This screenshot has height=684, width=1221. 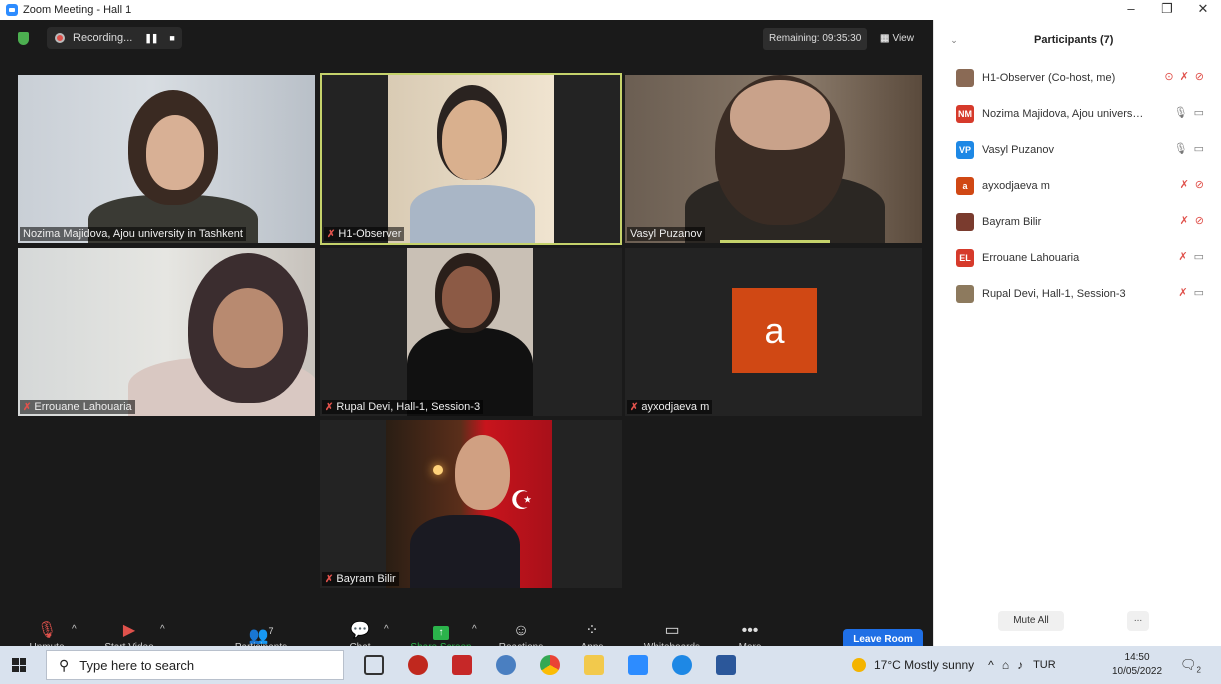 What do you see at coordinates (471, 504) in the screenshot?
I see `video-tile: ☪ ✗ Bayram Bilir` at bounding box center [471, 504].